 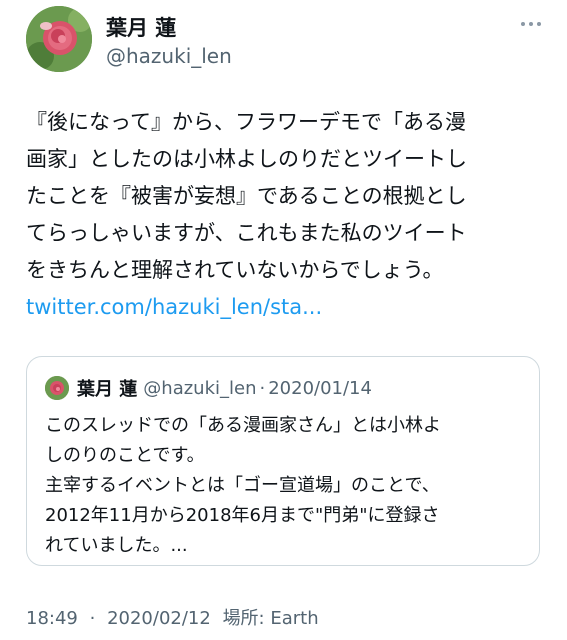 I want to click on tweet-location: 場所: Earth, so click(x=271, y=618).